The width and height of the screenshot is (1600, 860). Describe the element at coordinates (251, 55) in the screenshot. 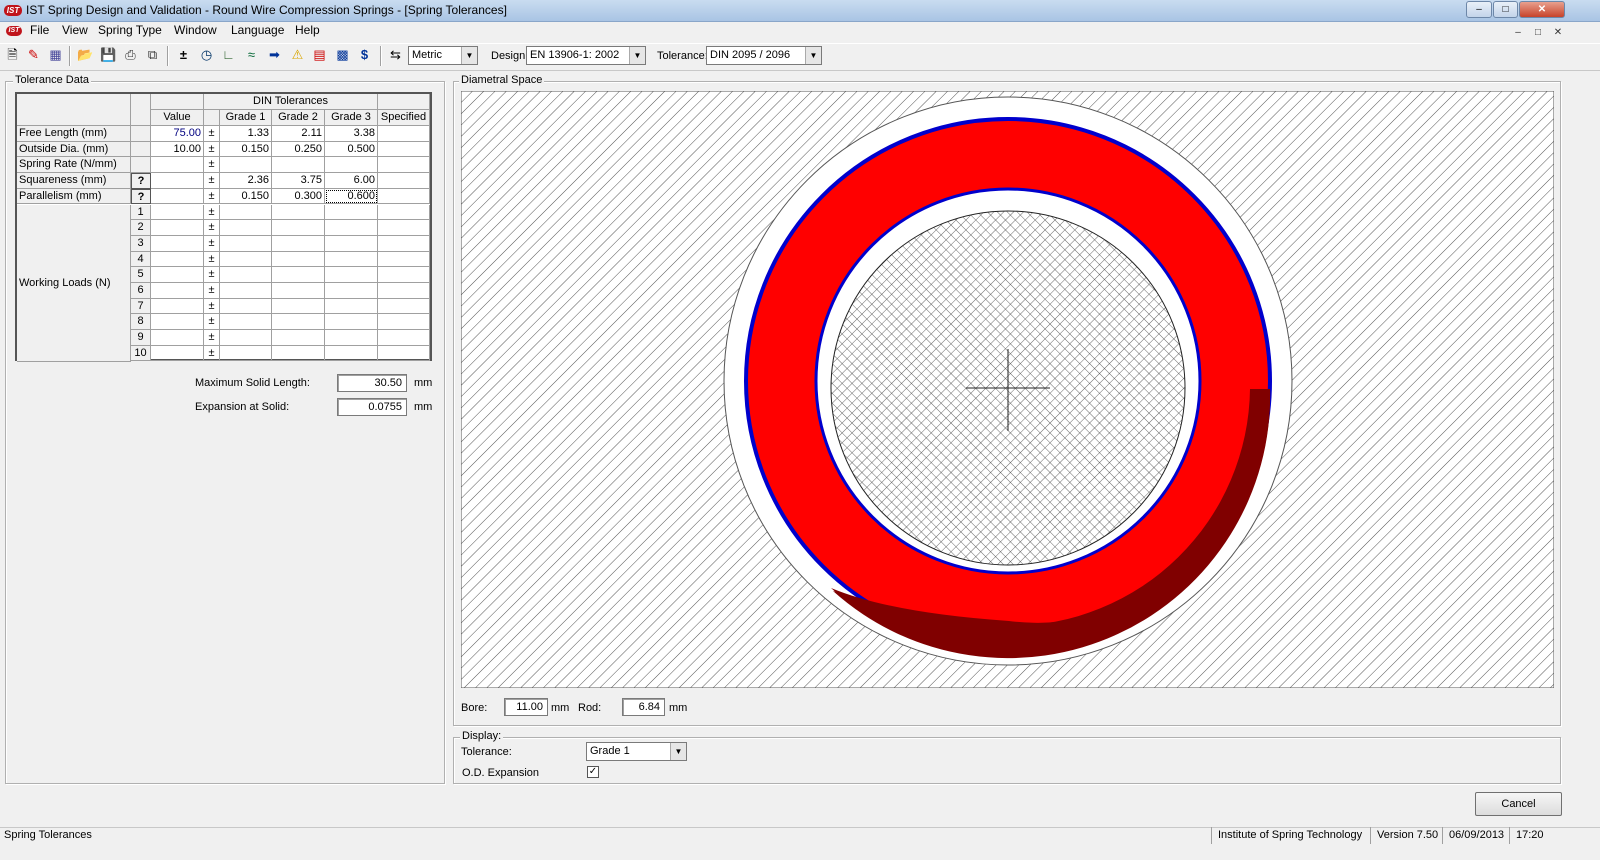

I see `chart-icon: ≈` at that location.